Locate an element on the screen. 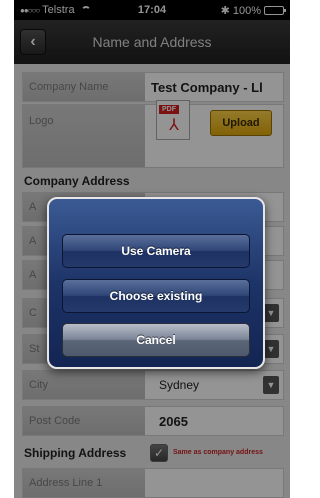 This screenshot has height=498, width=320. choose-existing-button: Choose existing is located at coordinates (156, 296).